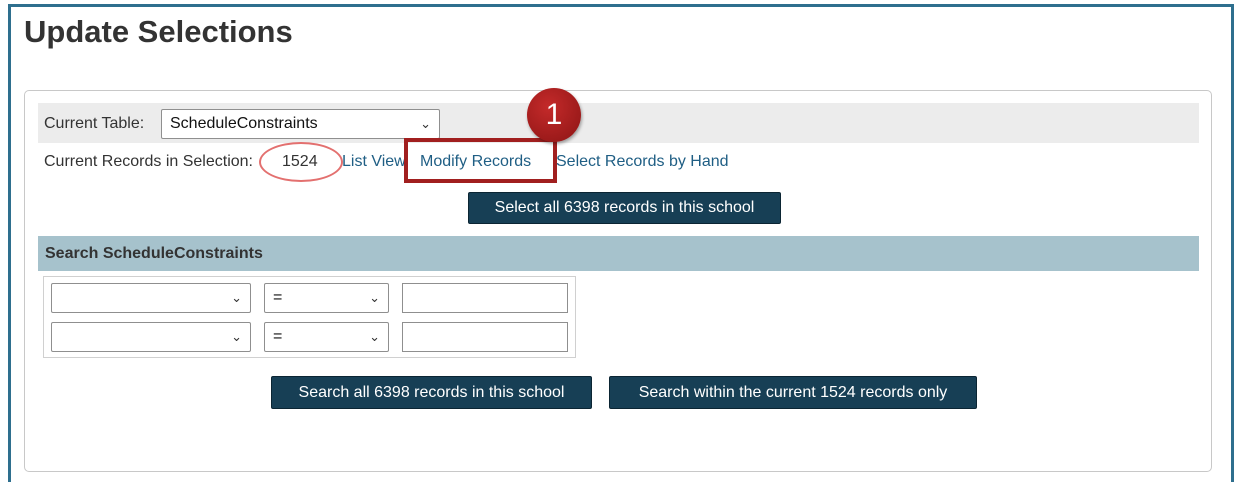  What do you see at coordinates (154, 253) in the screenshot?
I see `search-section-title: Search ScheduleConstraints` at bounding box center [154, 253].